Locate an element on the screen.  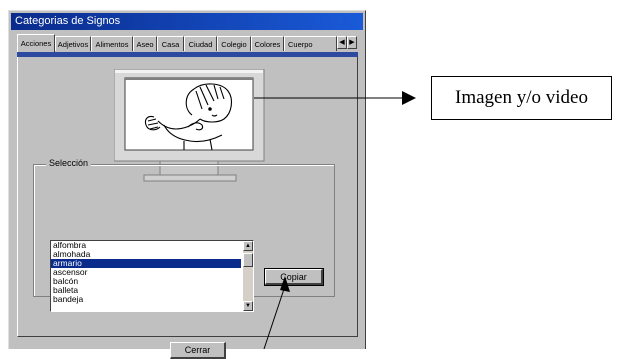
tab-acciones: Acciones is located at coordinates (36, 43).